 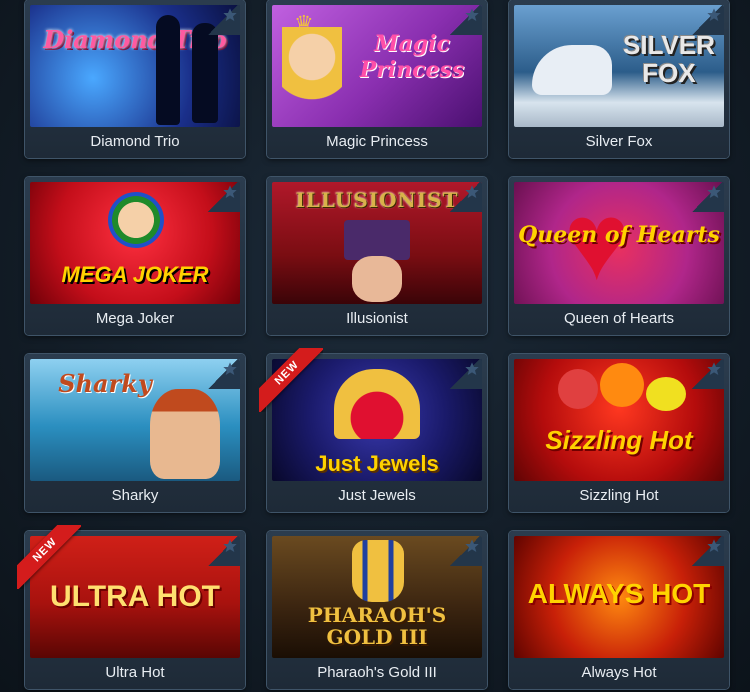 What do you see at coordinates (185, 434) in the screenshot?
I see `pirate-face` at bounding box center [185, 434].